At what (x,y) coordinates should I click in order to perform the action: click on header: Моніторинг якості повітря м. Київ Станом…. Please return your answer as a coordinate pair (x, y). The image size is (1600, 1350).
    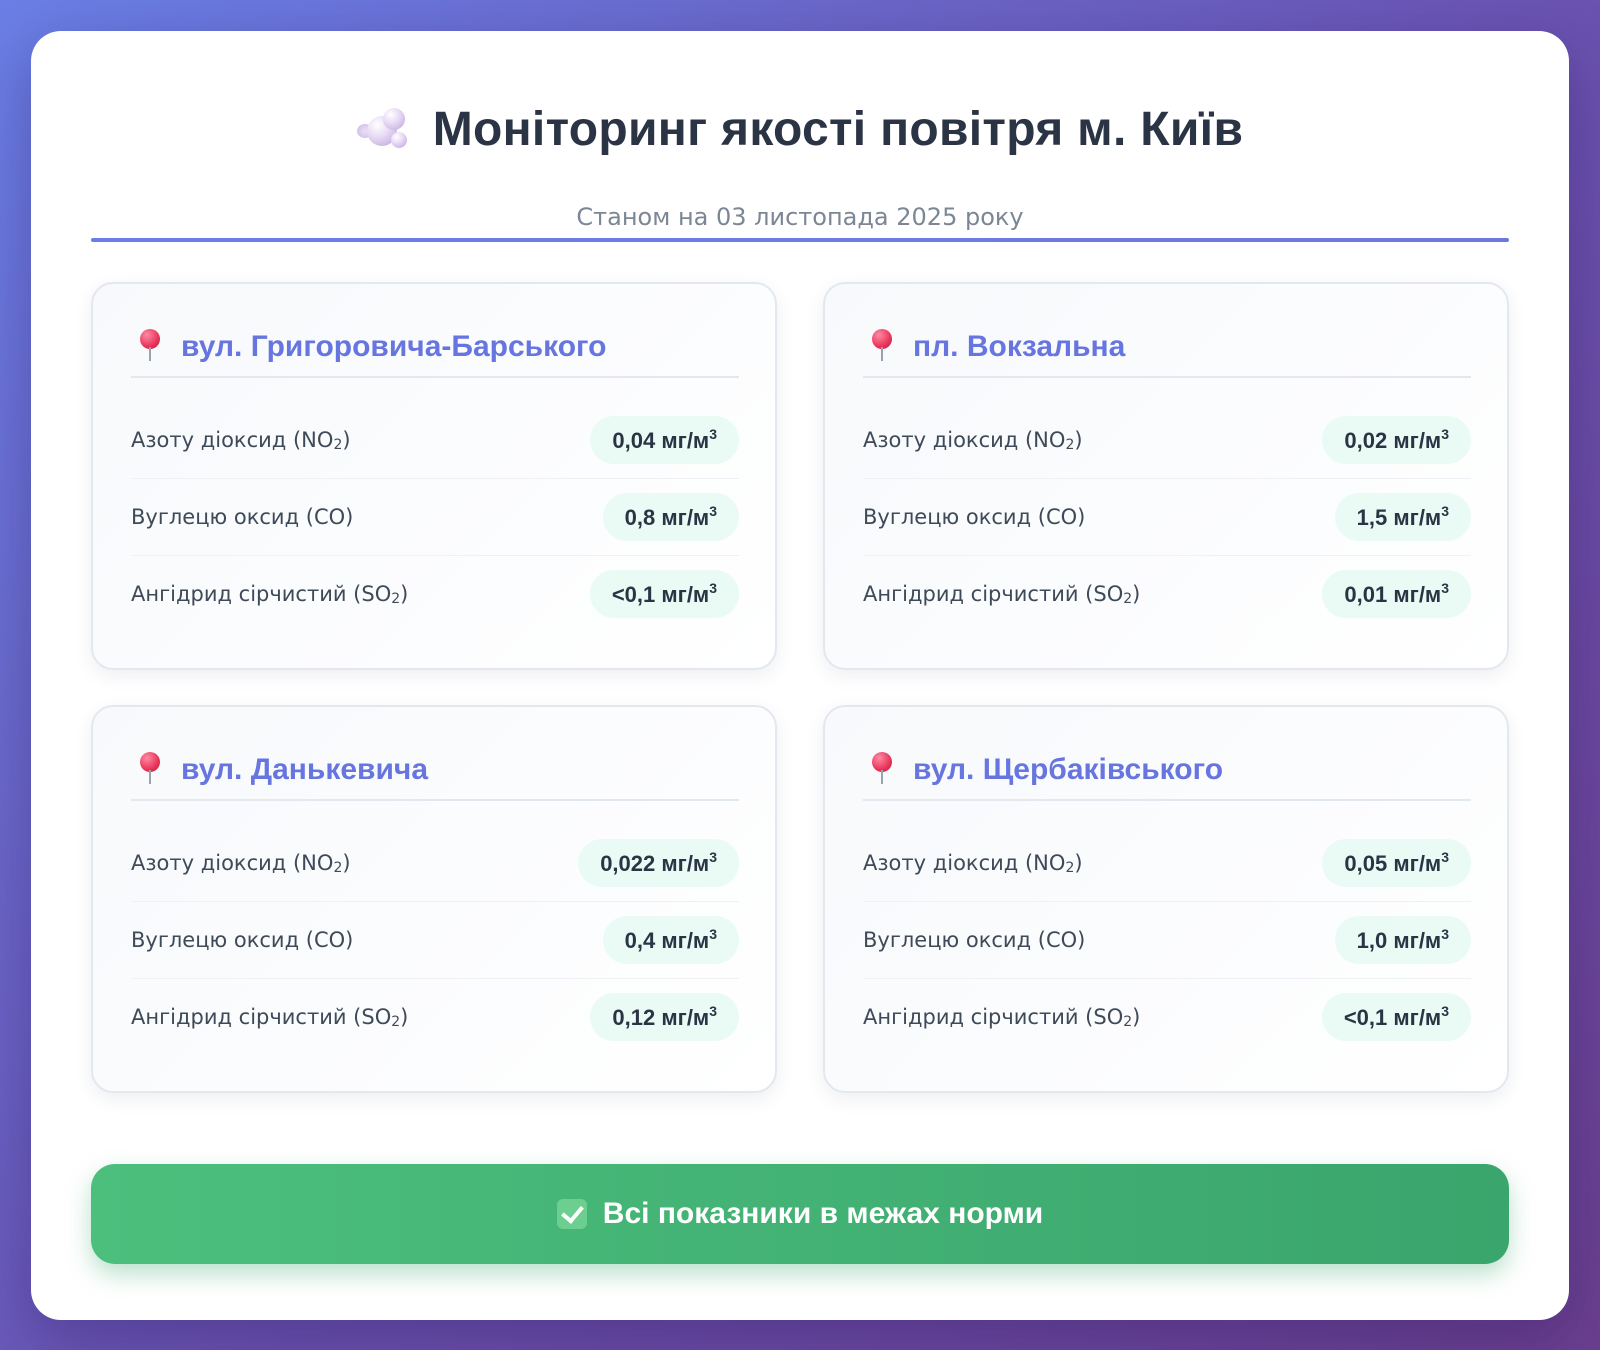
    Looking at the image, I should click on (800, 136).